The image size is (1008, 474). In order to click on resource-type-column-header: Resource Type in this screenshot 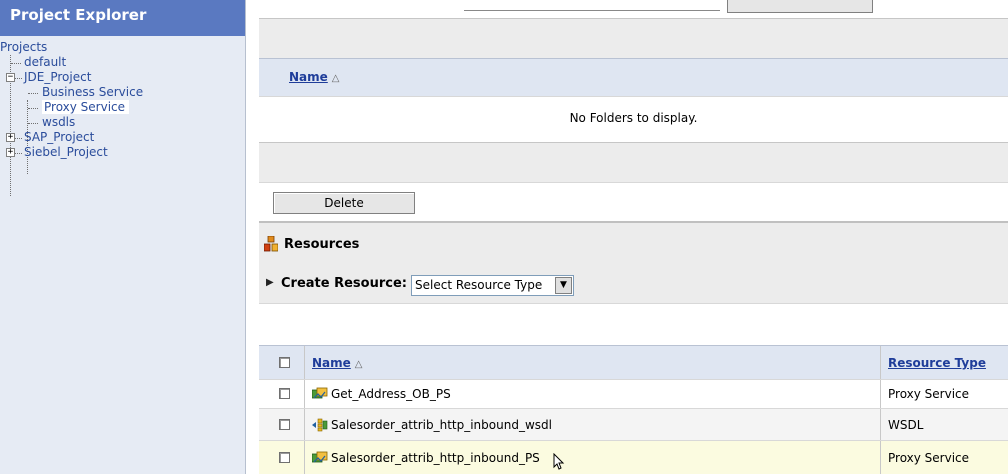, I will do `click(937, 363)`.